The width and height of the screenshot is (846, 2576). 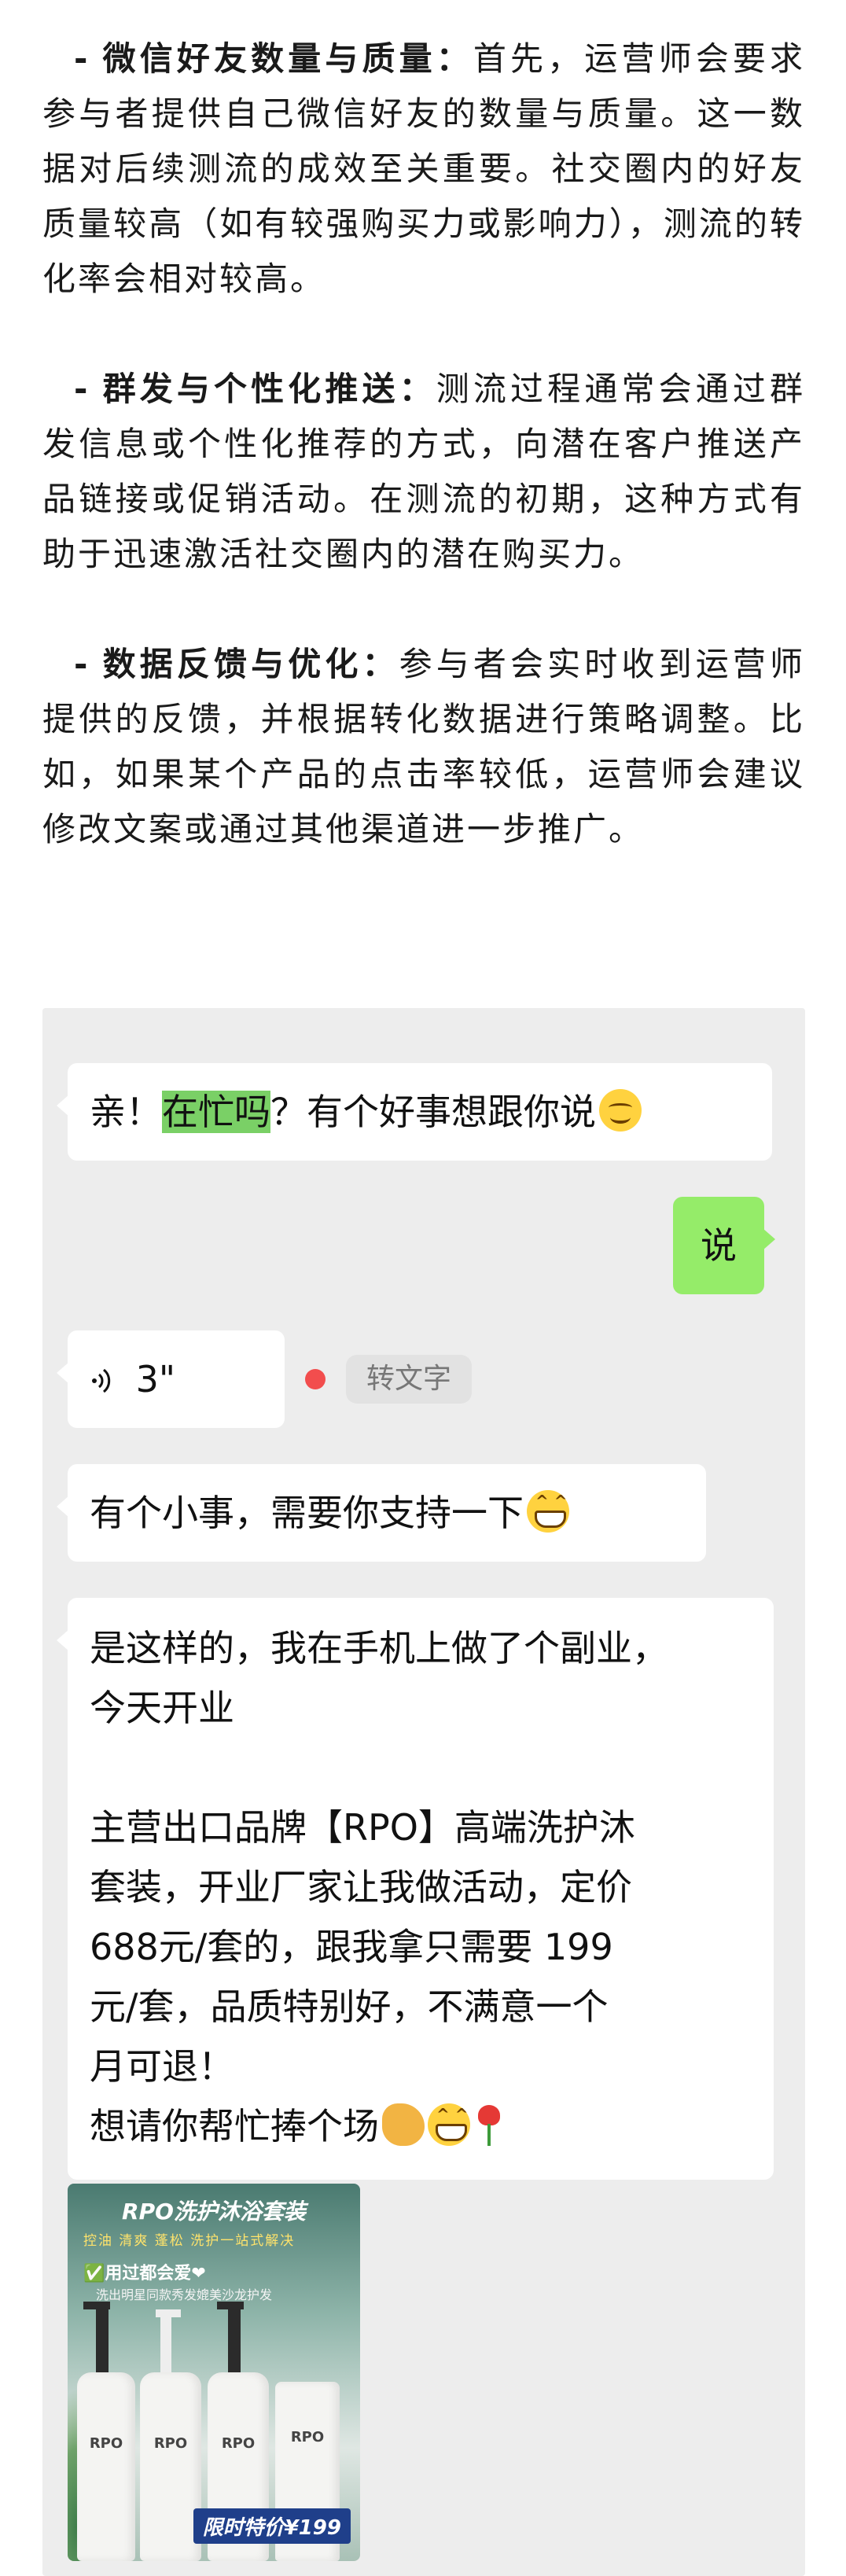 I want to click on message-text: 亲！, so click(x=126, y=1112).